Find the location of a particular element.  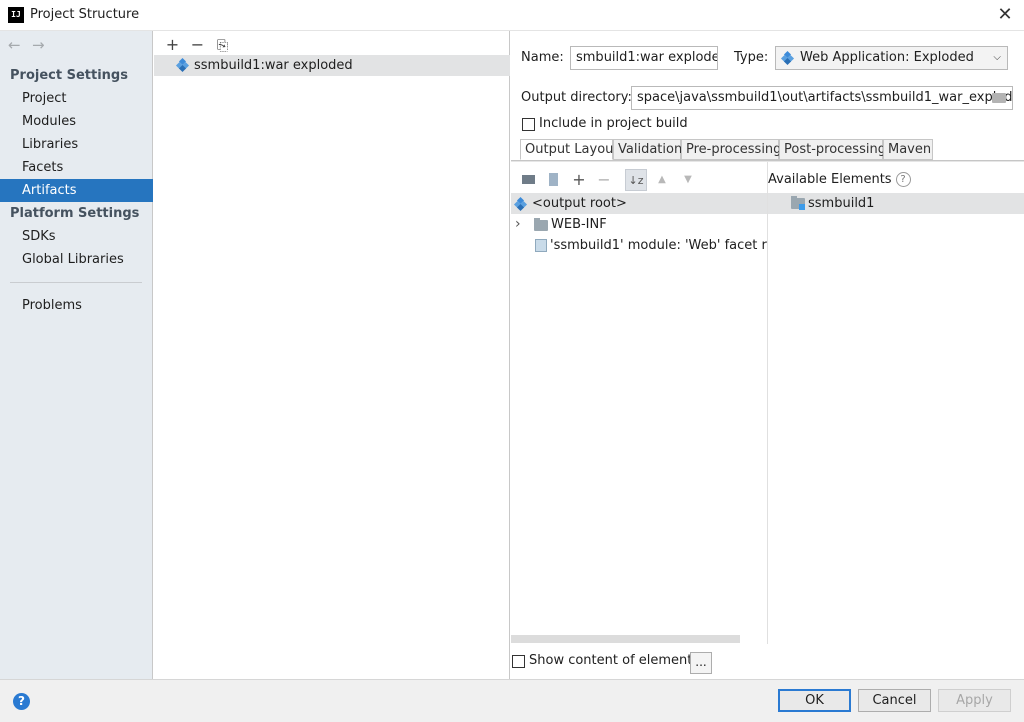

tab-maven: Maven is located at coordinates (908, 149).